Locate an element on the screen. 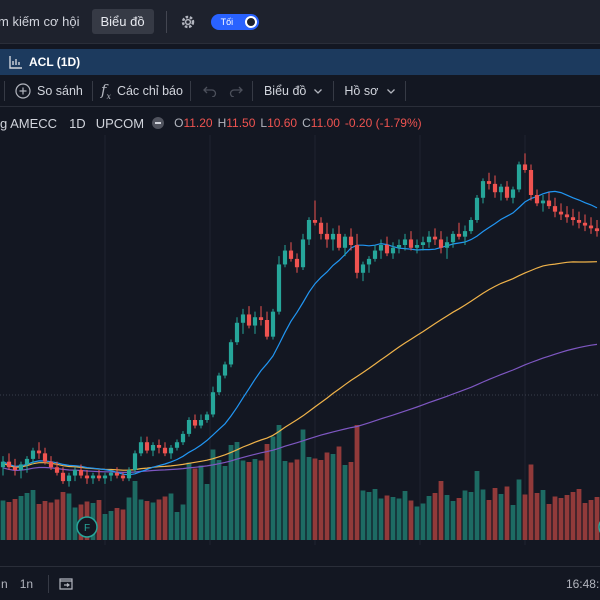 This screenshot has width=600, height=600. theme-toggle-label: Tối is located at coordinates (227, 21).